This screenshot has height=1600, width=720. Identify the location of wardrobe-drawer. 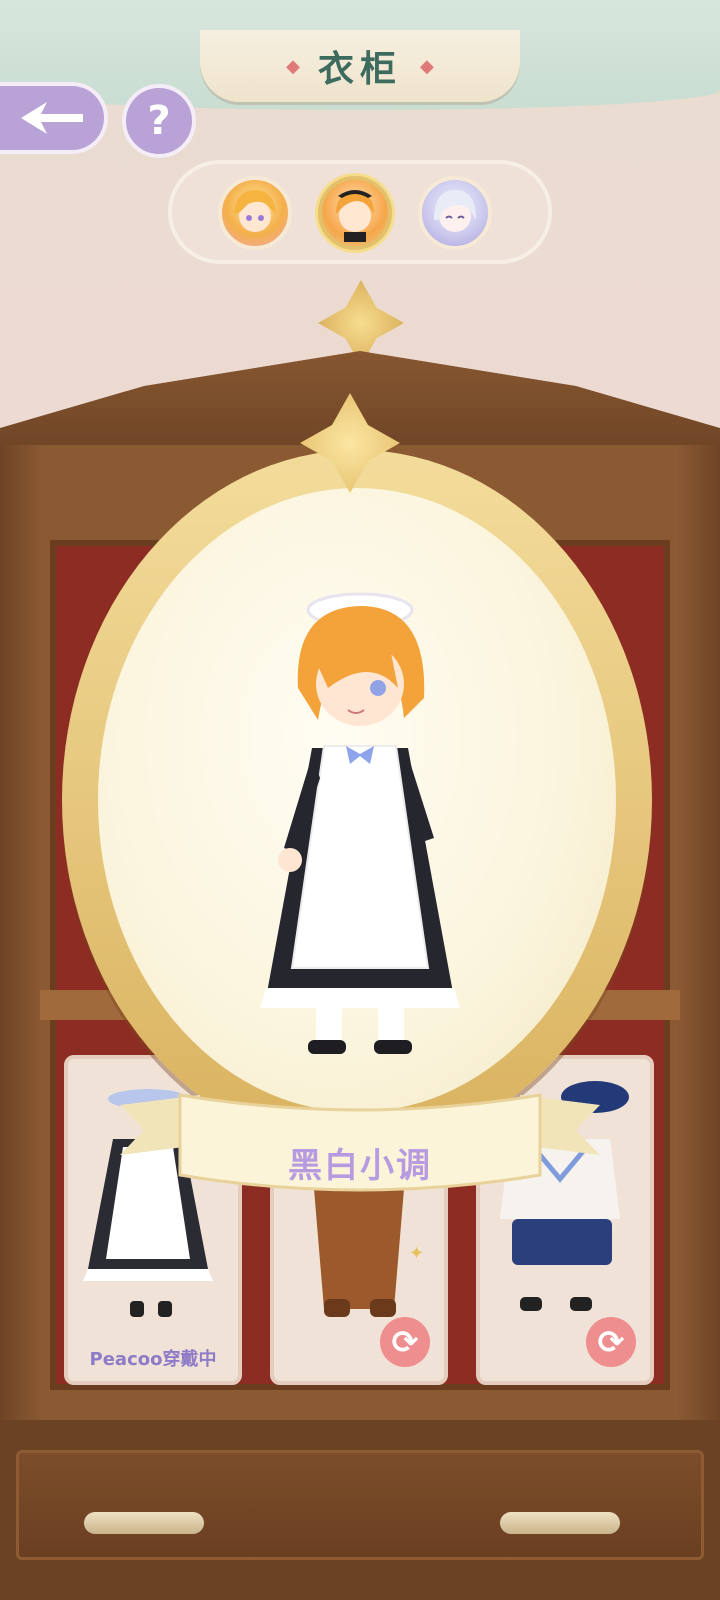
(360, 1505).